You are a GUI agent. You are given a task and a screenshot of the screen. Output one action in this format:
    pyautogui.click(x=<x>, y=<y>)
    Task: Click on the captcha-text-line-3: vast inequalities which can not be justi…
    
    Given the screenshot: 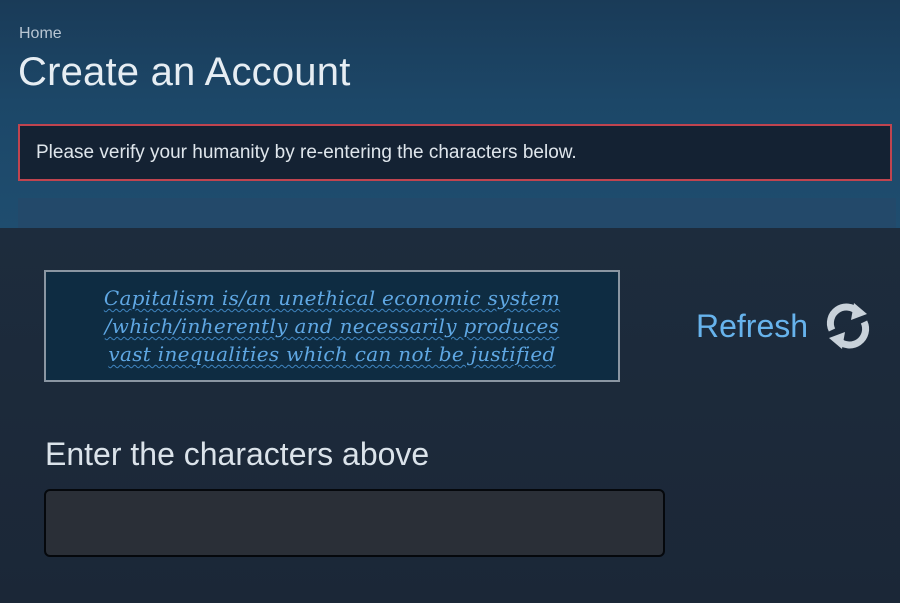 What is the action you would take?
    pyautogui.click(x=332, y=354)
    